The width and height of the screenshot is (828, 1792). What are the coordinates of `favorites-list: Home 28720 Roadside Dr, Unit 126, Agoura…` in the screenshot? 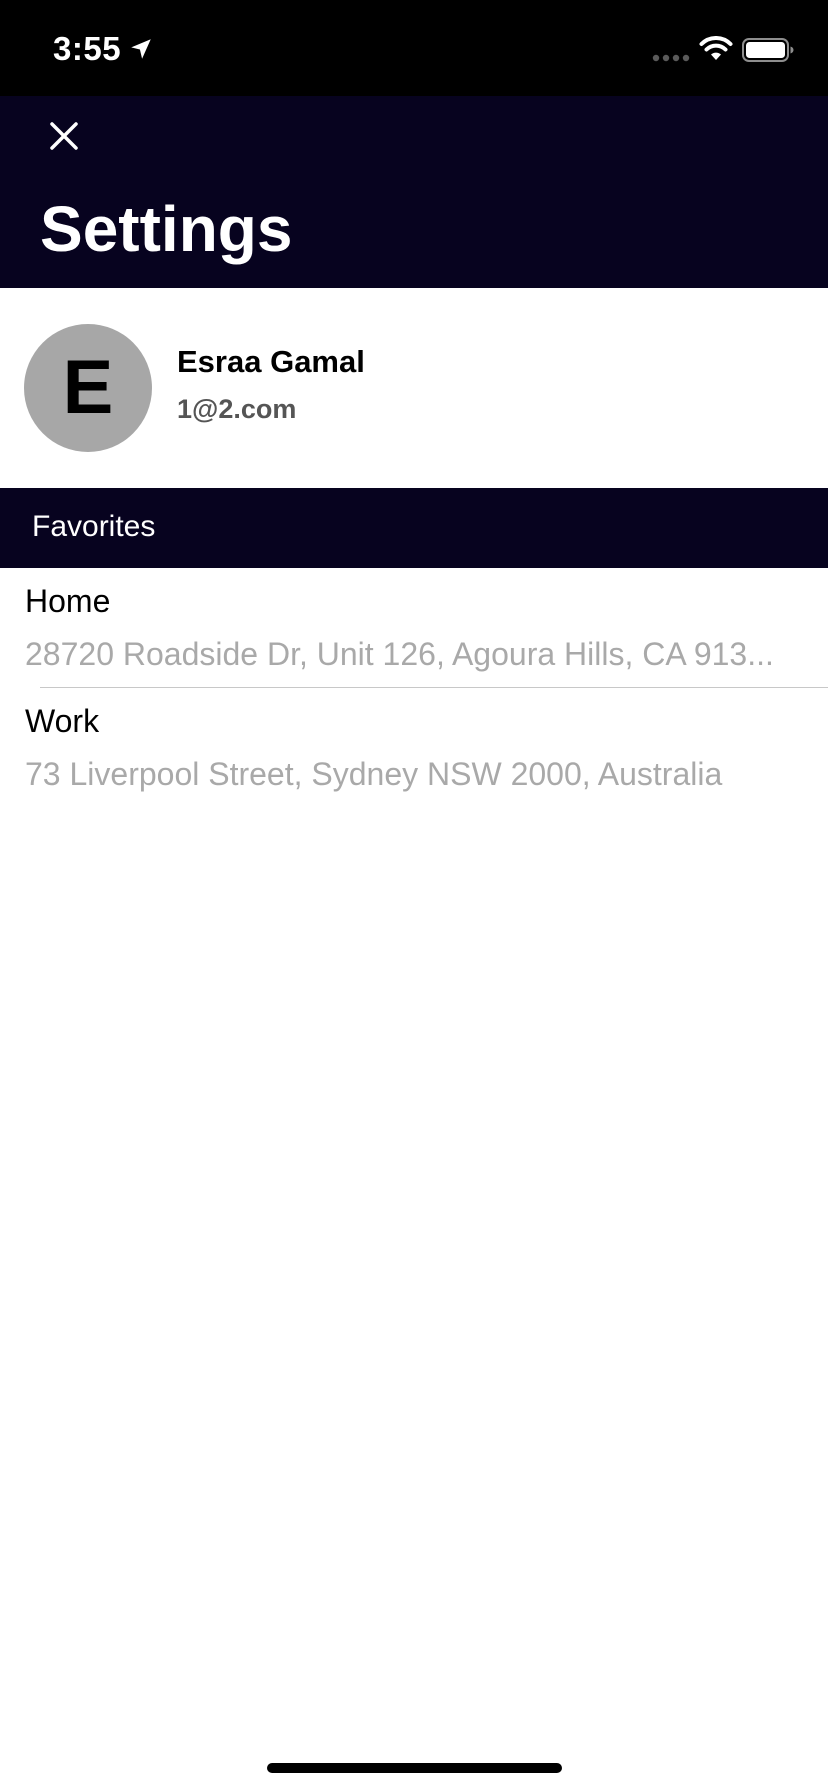 It's located at (414, 688).